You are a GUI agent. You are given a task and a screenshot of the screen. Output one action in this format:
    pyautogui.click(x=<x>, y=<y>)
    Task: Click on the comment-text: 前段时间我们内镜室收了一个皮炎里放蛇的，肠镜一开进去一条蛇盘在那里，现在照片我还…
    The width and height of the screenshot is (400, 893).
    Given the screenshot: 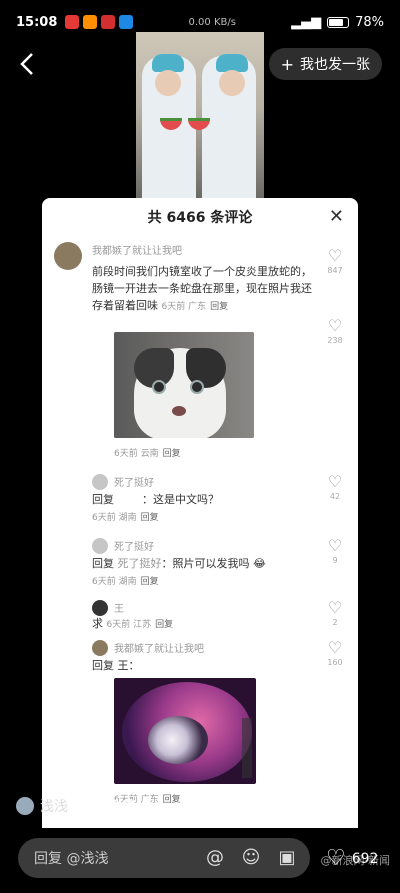 What is the action you would take?
    pyautogui.click(x=202, y=288)
    